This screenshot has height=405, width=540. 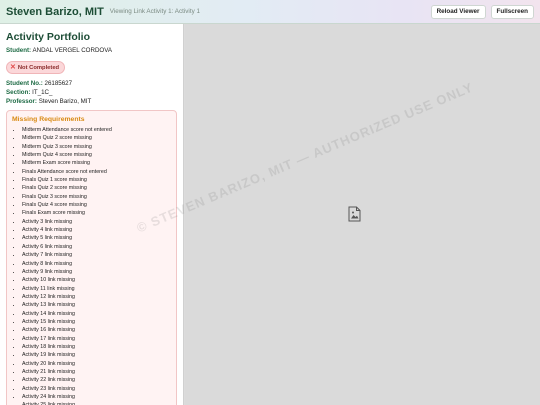 What do you see at coordinates (96, 238) in the screenshot?
I see `missing-item: Activity 5 link missing` at bounding box center [96, 238].